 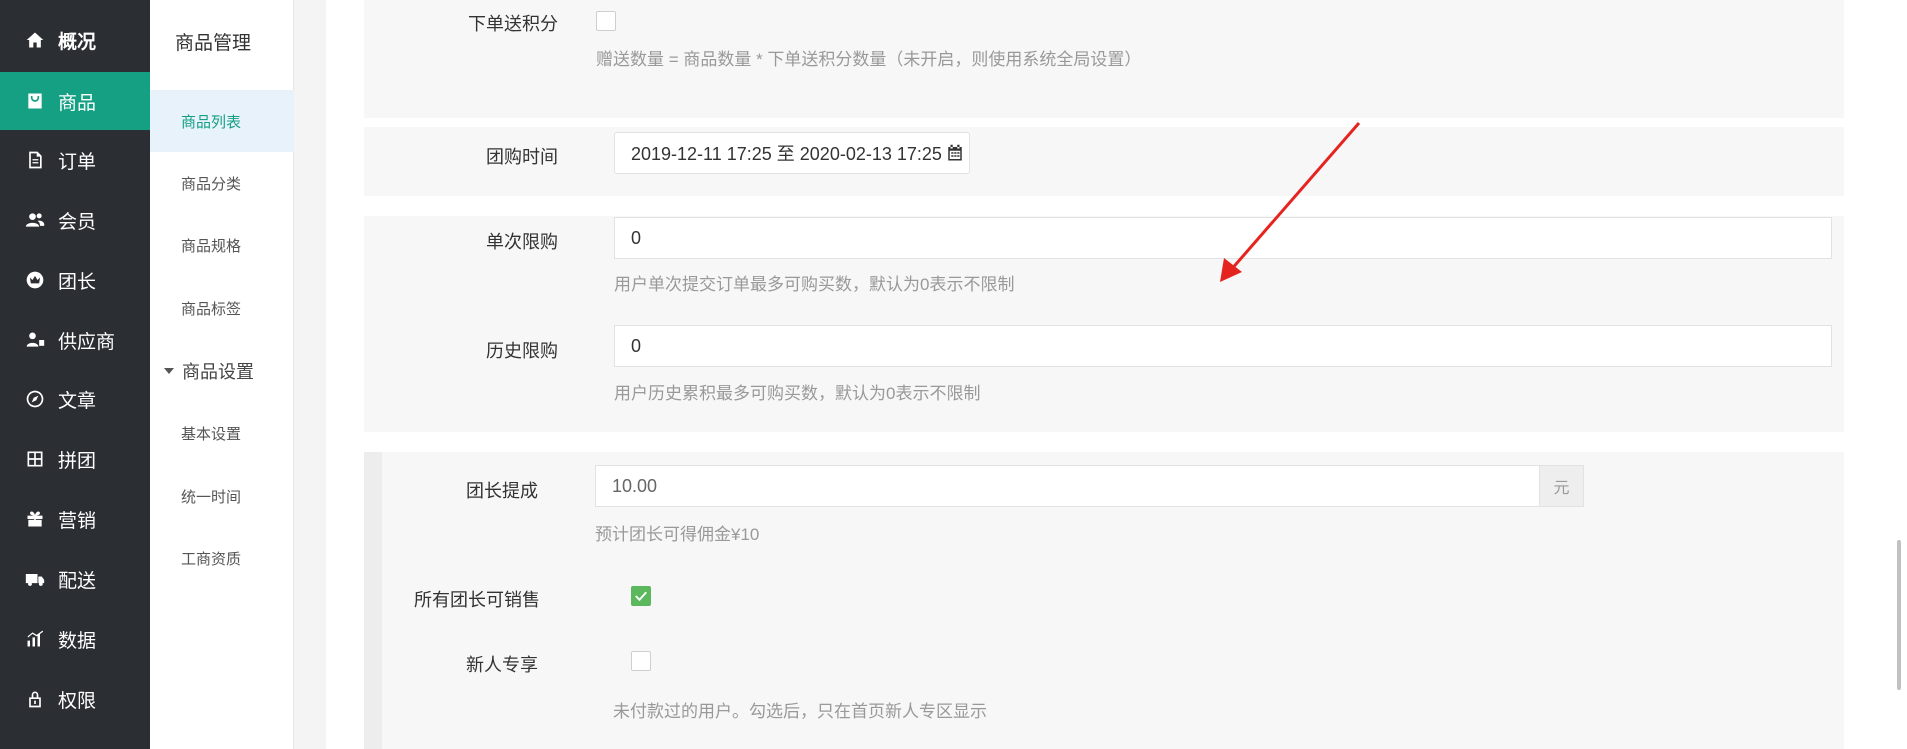 What do you see at coordinates (1104, 161) in the screenshot?
I see `group-time-panel: 团购时间 2019-12-11 17:25 至 2020-02-13 17:25` at bounding box center [1104, 161].